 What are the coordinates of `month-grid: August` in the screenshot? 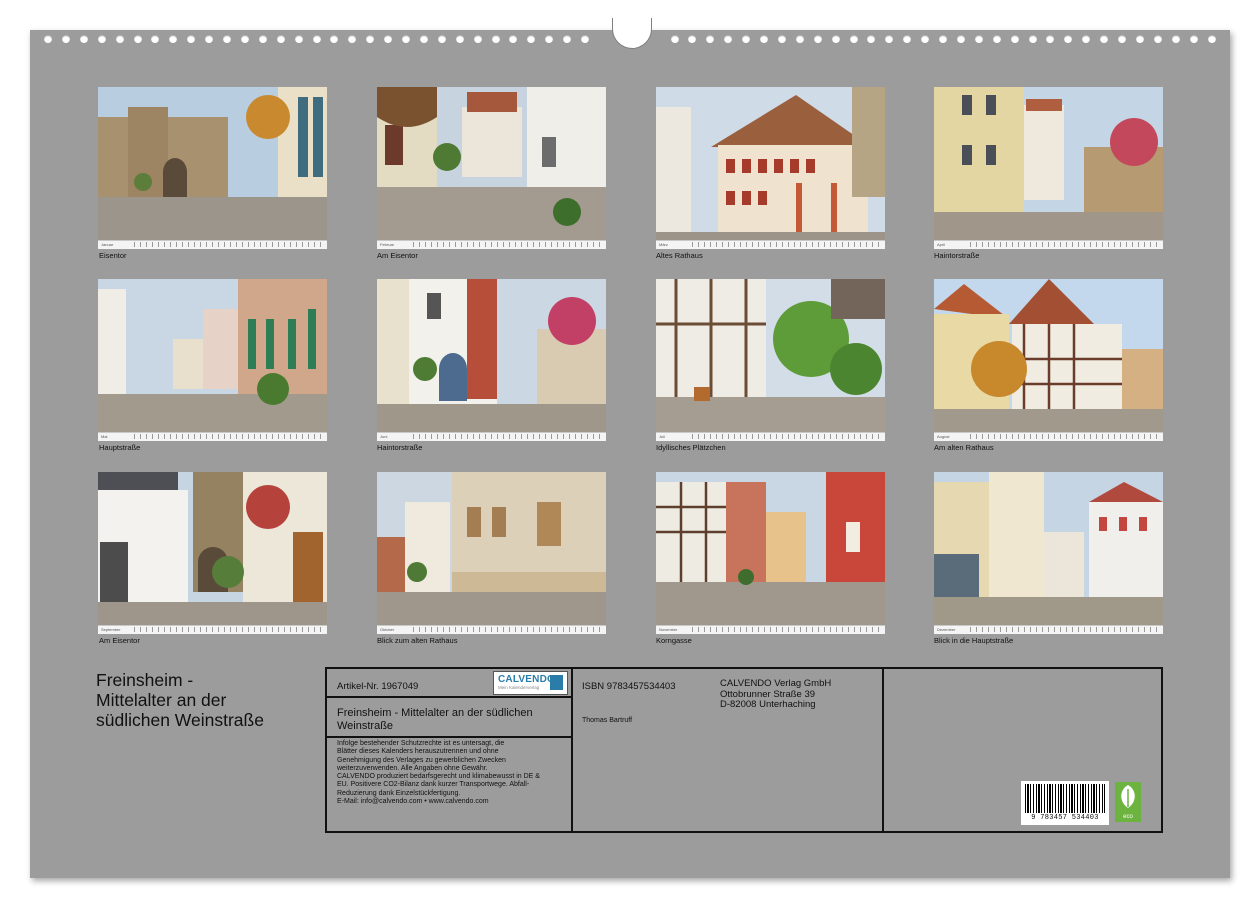 It's located at (1048, 436).